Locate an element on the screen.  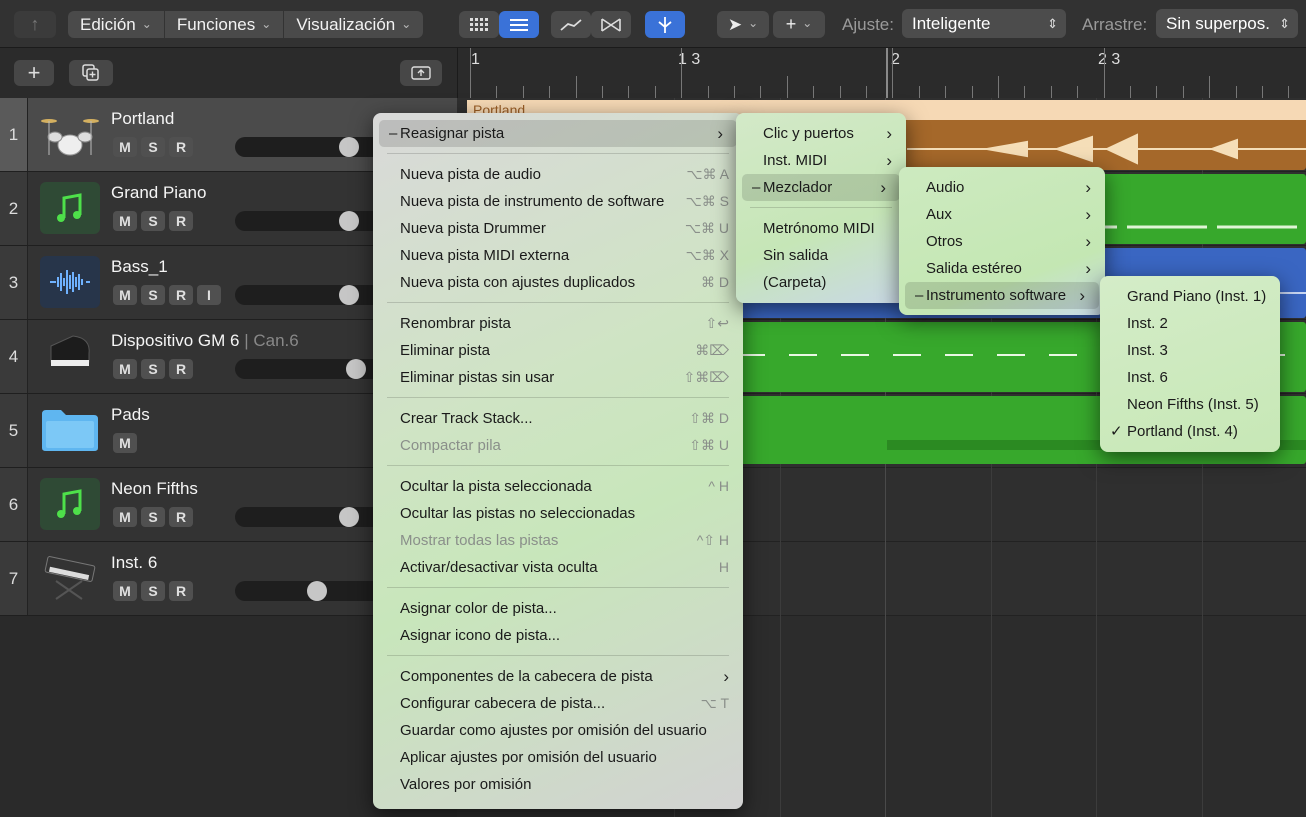
menu-item: Metrónomo MIDI is located at coordinates (821, 228).